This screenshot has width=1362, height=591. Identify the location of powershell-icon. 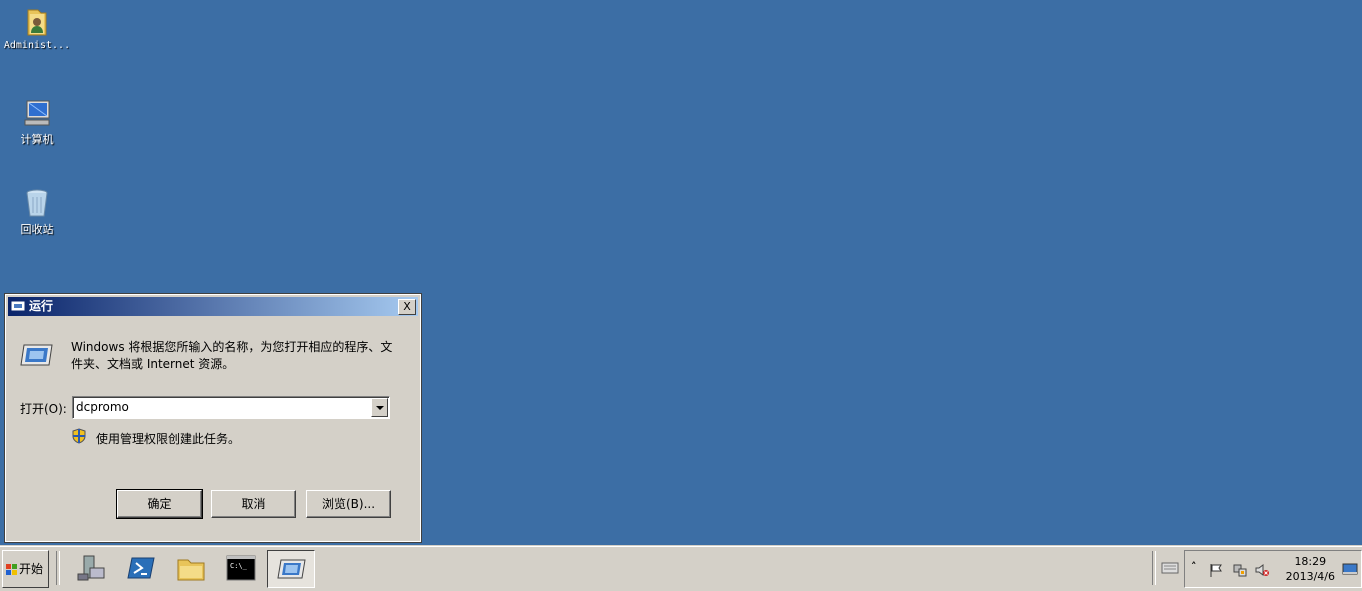
(141, 568).